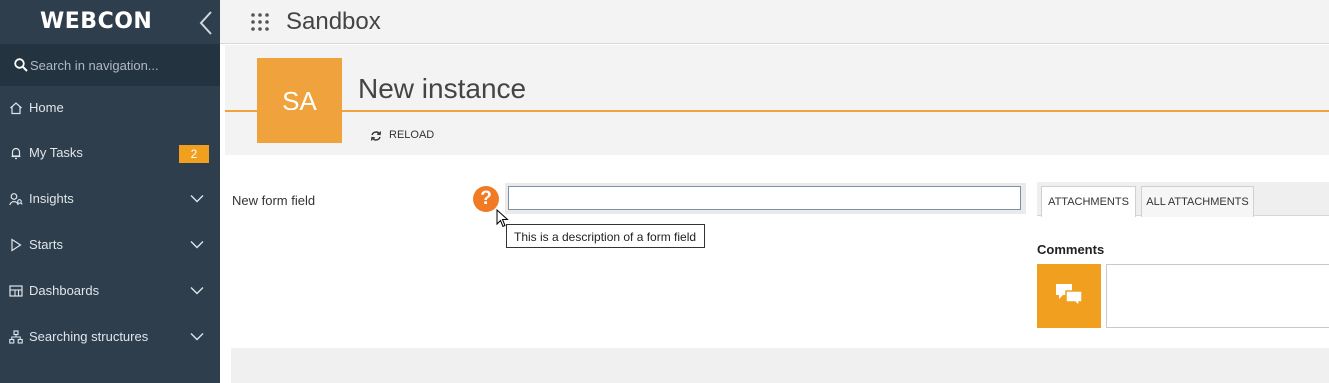  What do you see at coordinates (16, 153) in the screenshot?
I see `bell-icon` at bounding box center [16, 153].